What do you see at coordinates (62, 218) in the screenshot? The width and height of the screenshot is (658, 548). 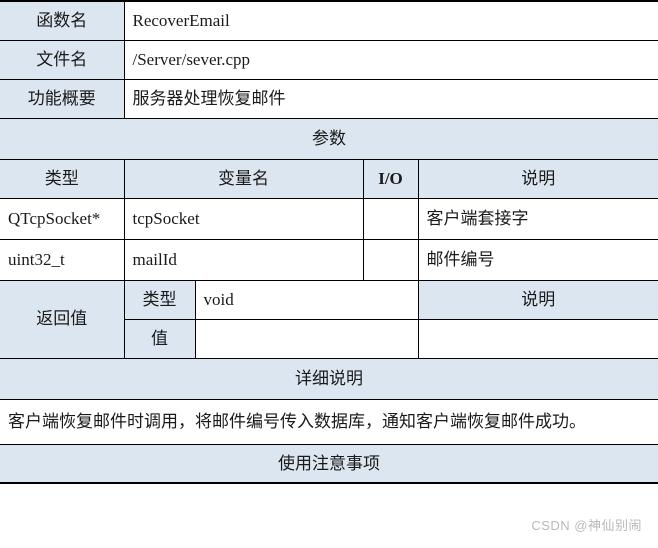 I see `param-type: QTcpSocket*` at bounding box center [62, 218].